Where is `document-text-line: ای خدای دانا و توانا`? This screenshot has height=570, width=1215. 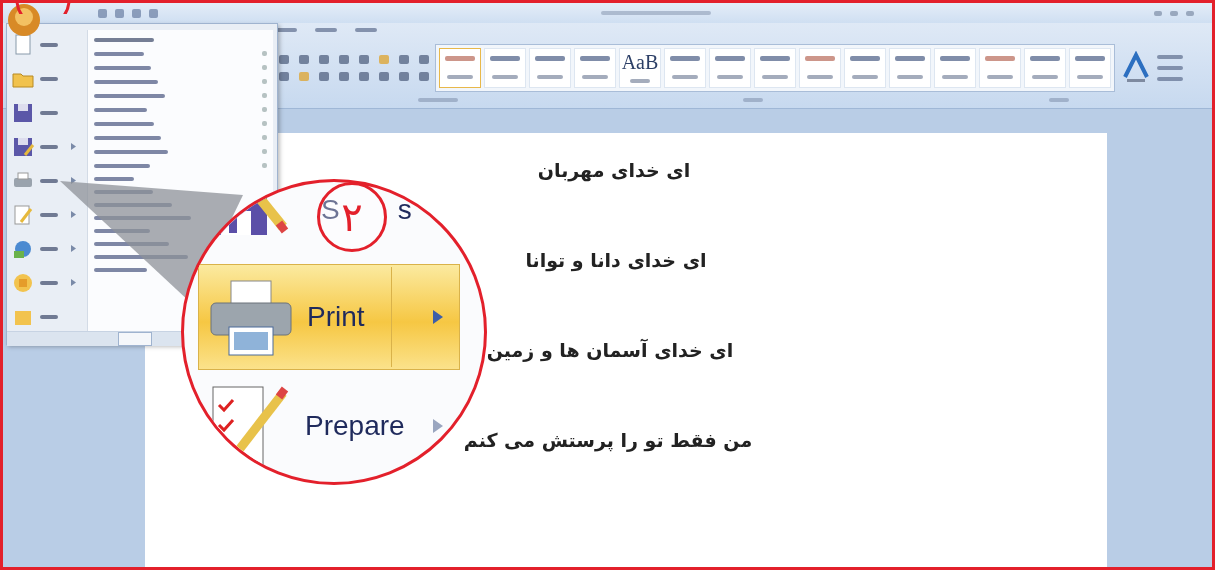
document-text-line: ای خدای دانا و توانا is located at coordinates (616, 260).